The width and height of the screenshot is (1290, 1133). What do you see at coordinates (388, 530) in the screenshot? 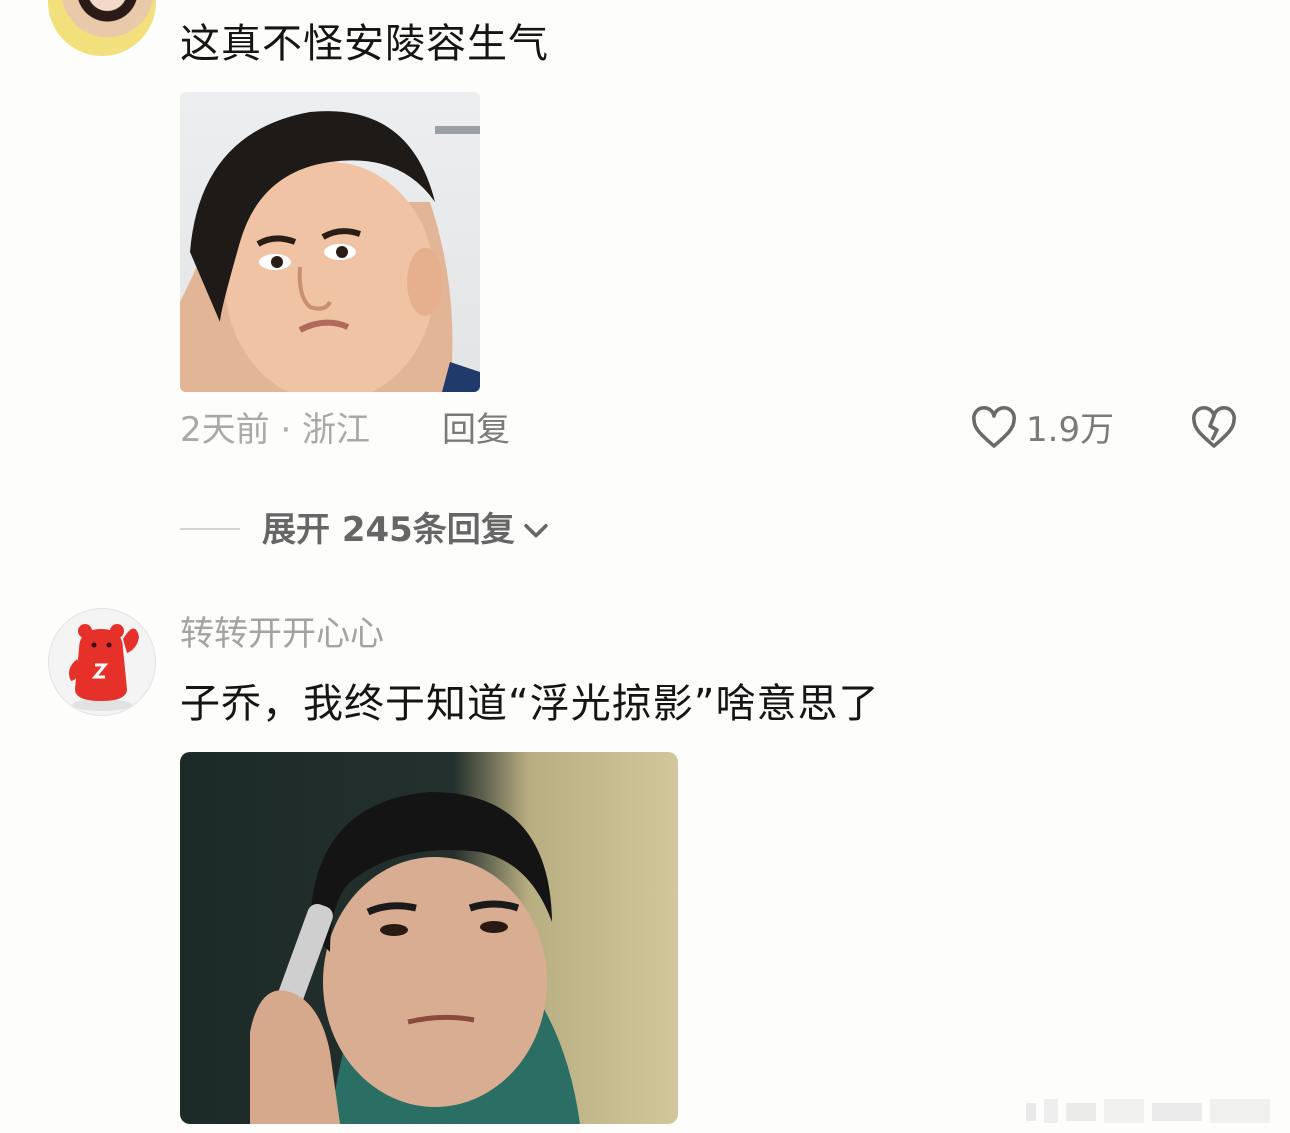
I see `expand-replies-label: 展开 245条回复` at bounding box center [388, 530].